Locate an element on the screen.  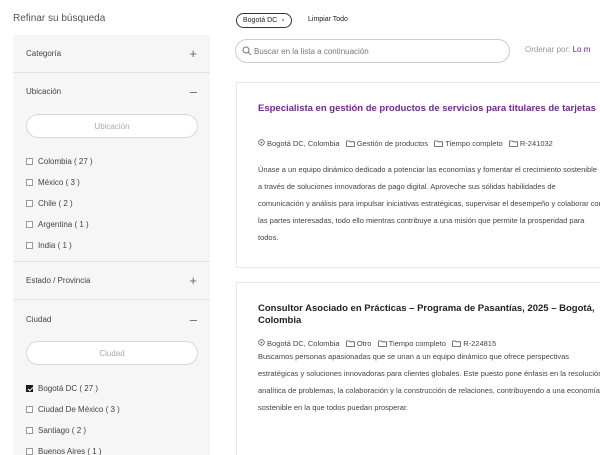
job-search-box is located at coordinates (372, 51).